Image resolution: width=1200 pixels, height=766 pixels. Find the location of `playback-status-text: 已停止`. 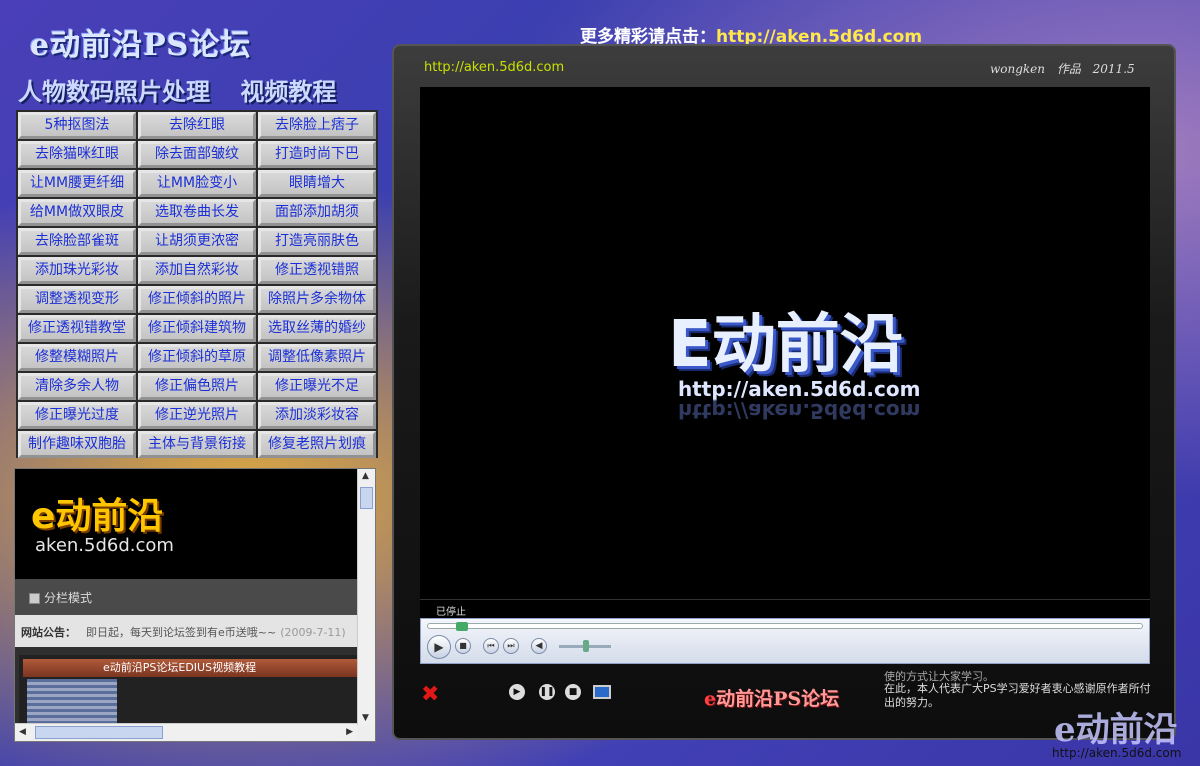

playback-status-text: 已停止 is located at coordinates (451, 612).